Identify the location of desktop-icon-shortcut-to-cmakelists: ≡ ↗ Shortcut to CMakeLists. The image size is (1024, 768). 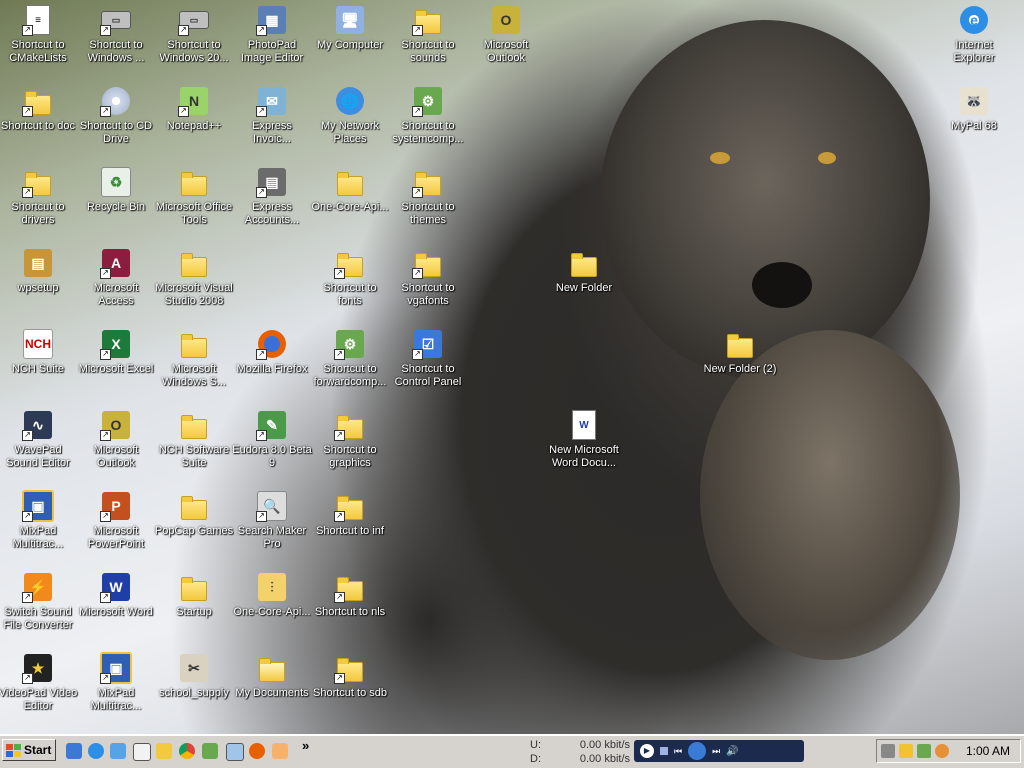
(39, 41).